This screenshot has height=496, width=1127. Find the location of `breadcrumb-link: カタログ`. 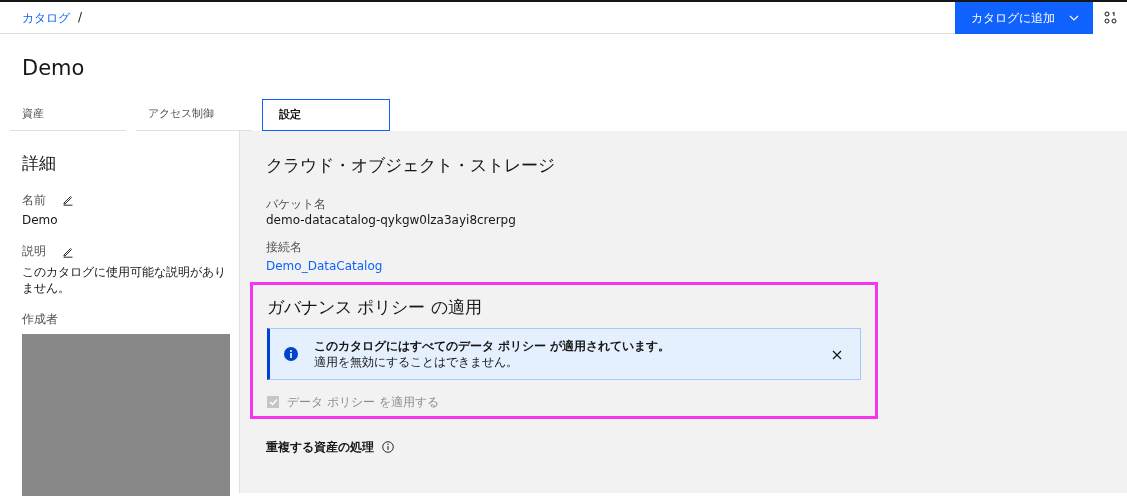

breadcrumb-link: カタログ is located at coordinates (46, 17).